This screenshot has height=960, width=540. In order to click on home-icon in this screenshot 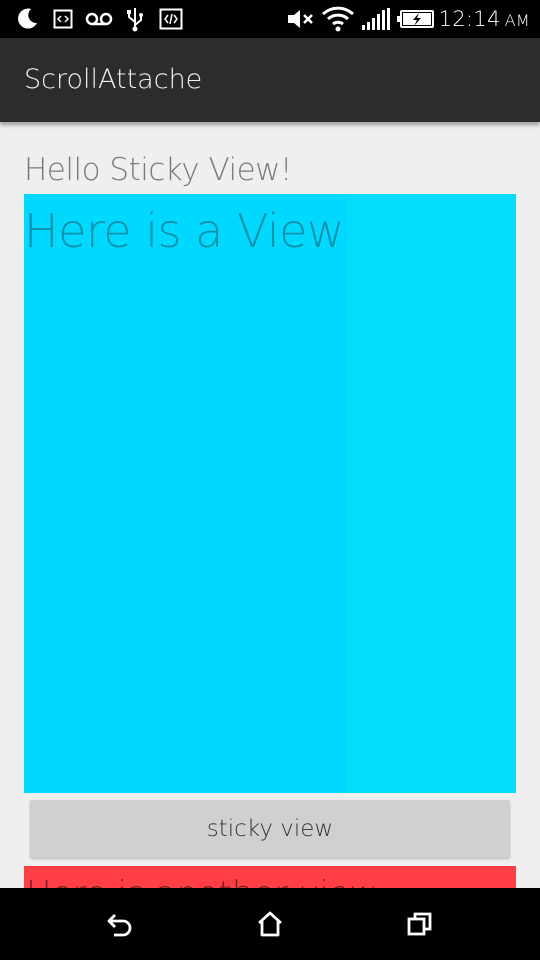, I will do `click(270, 924)`.